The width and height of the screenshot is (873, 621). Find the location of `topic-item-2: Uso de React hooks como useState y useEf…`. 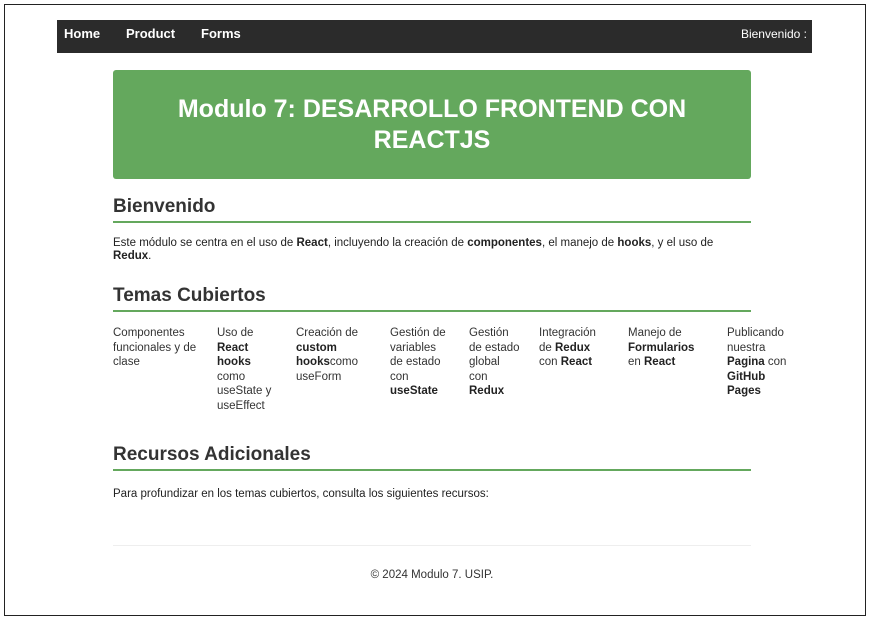

topic-item-2: Uso de React hooks como useState y useEf… is located at coordinates (244, 369).